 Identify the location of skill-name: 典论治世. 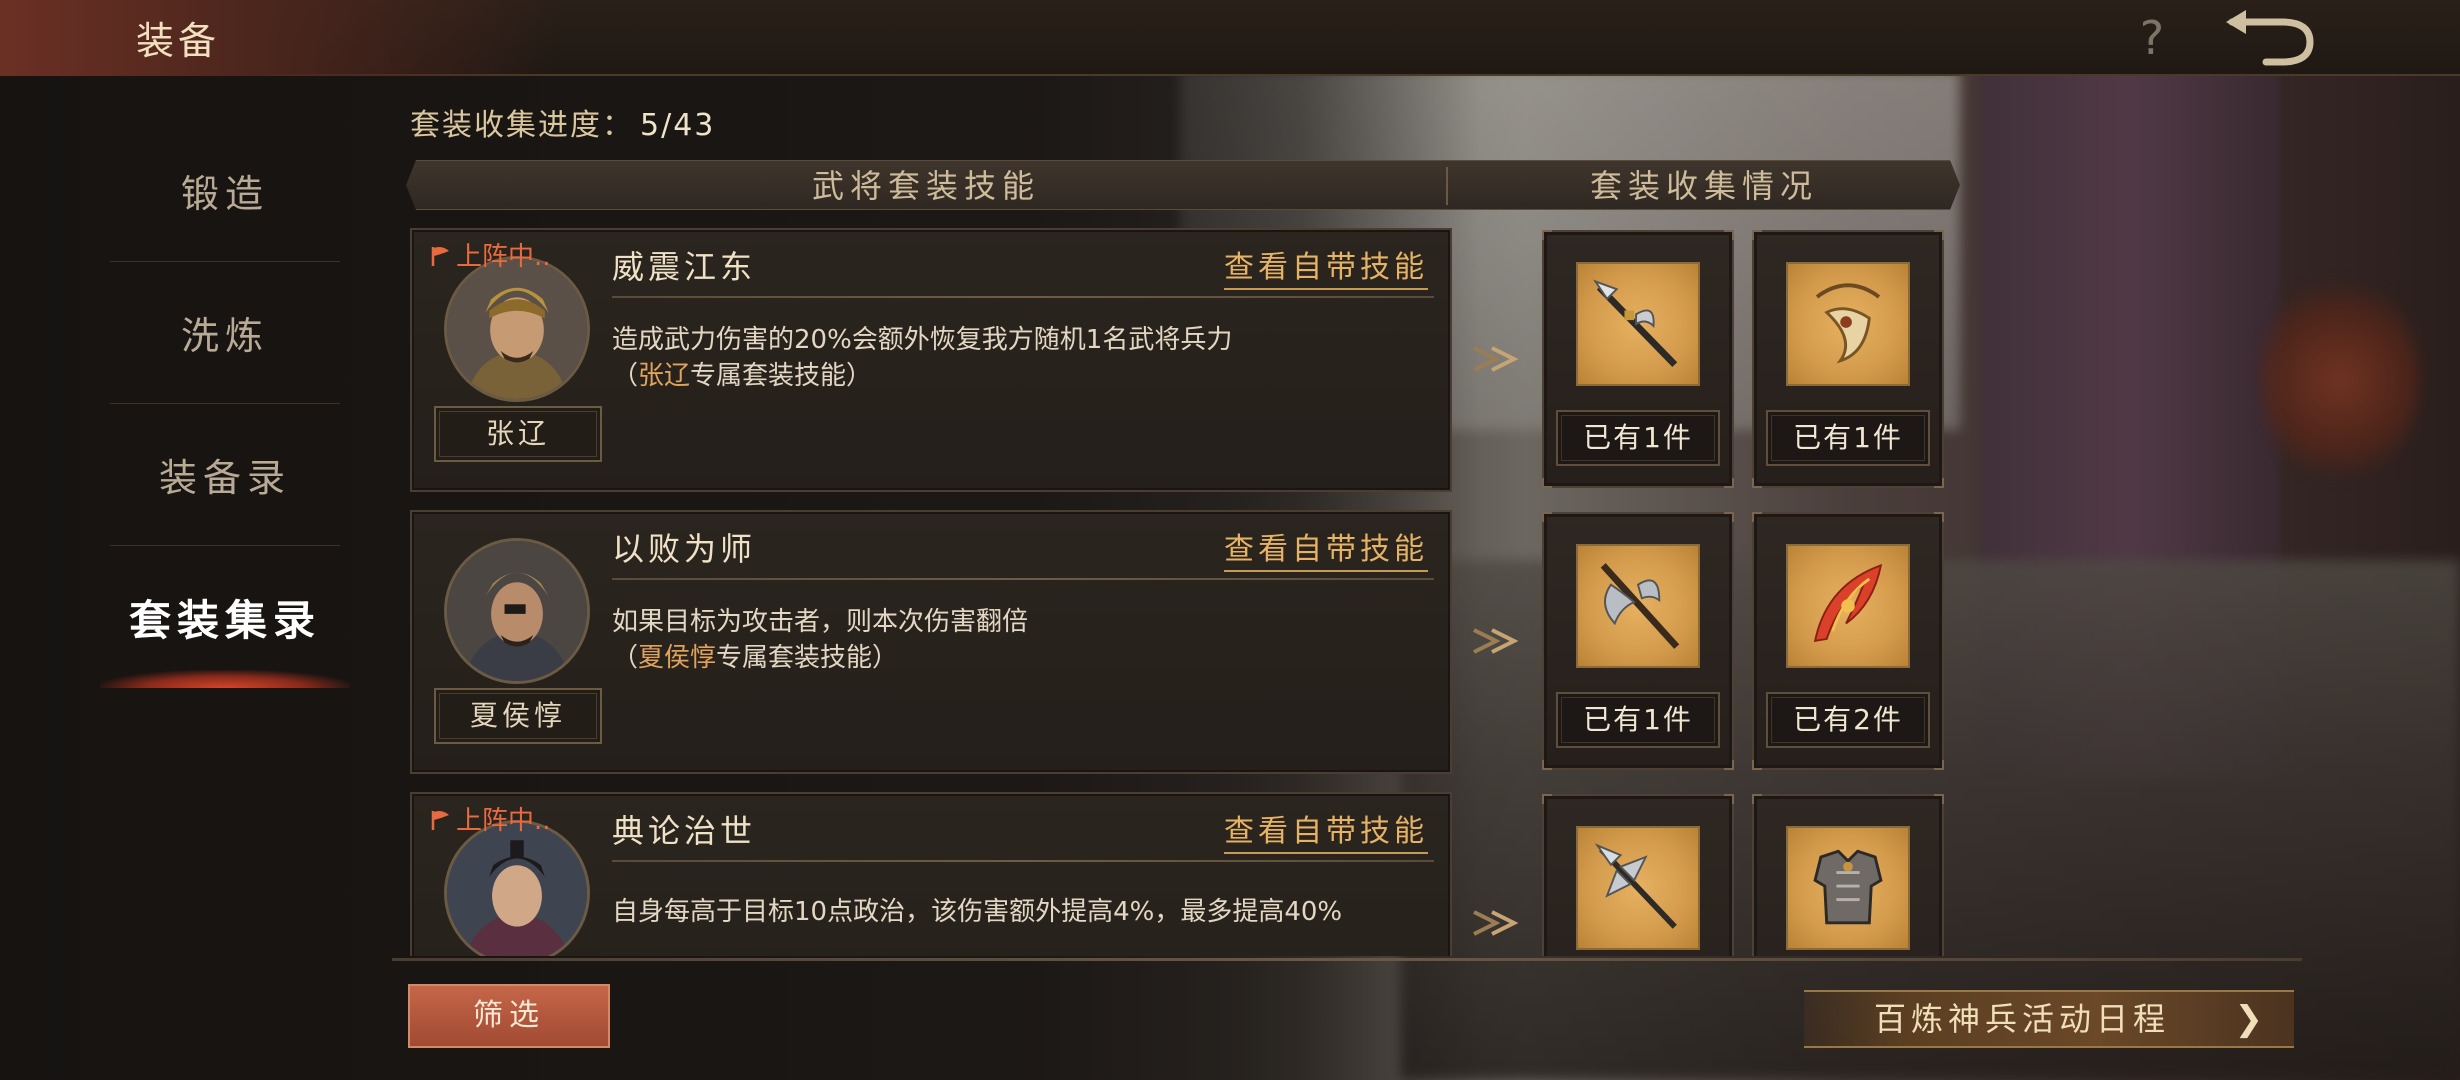
(684, 831).